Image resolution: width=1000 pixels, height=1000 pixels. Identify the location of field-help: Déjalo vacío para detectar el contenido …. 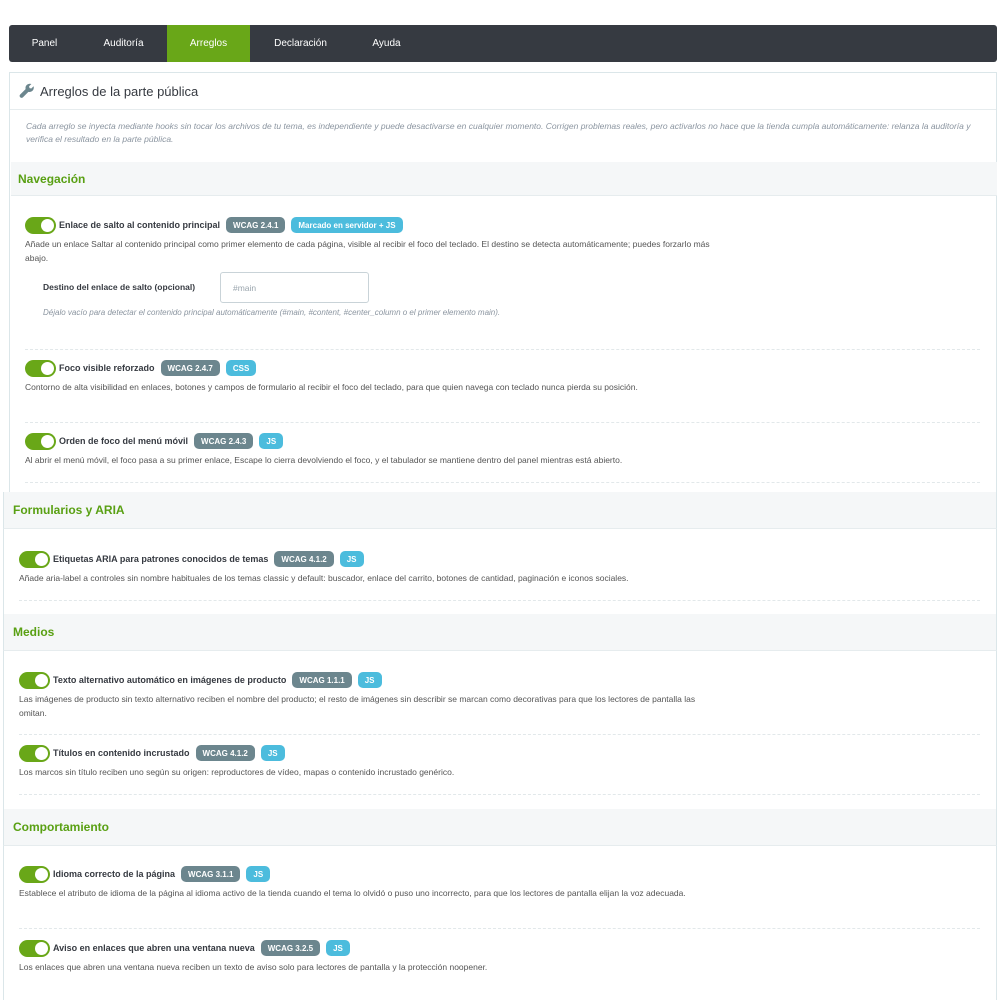
(272, 312).